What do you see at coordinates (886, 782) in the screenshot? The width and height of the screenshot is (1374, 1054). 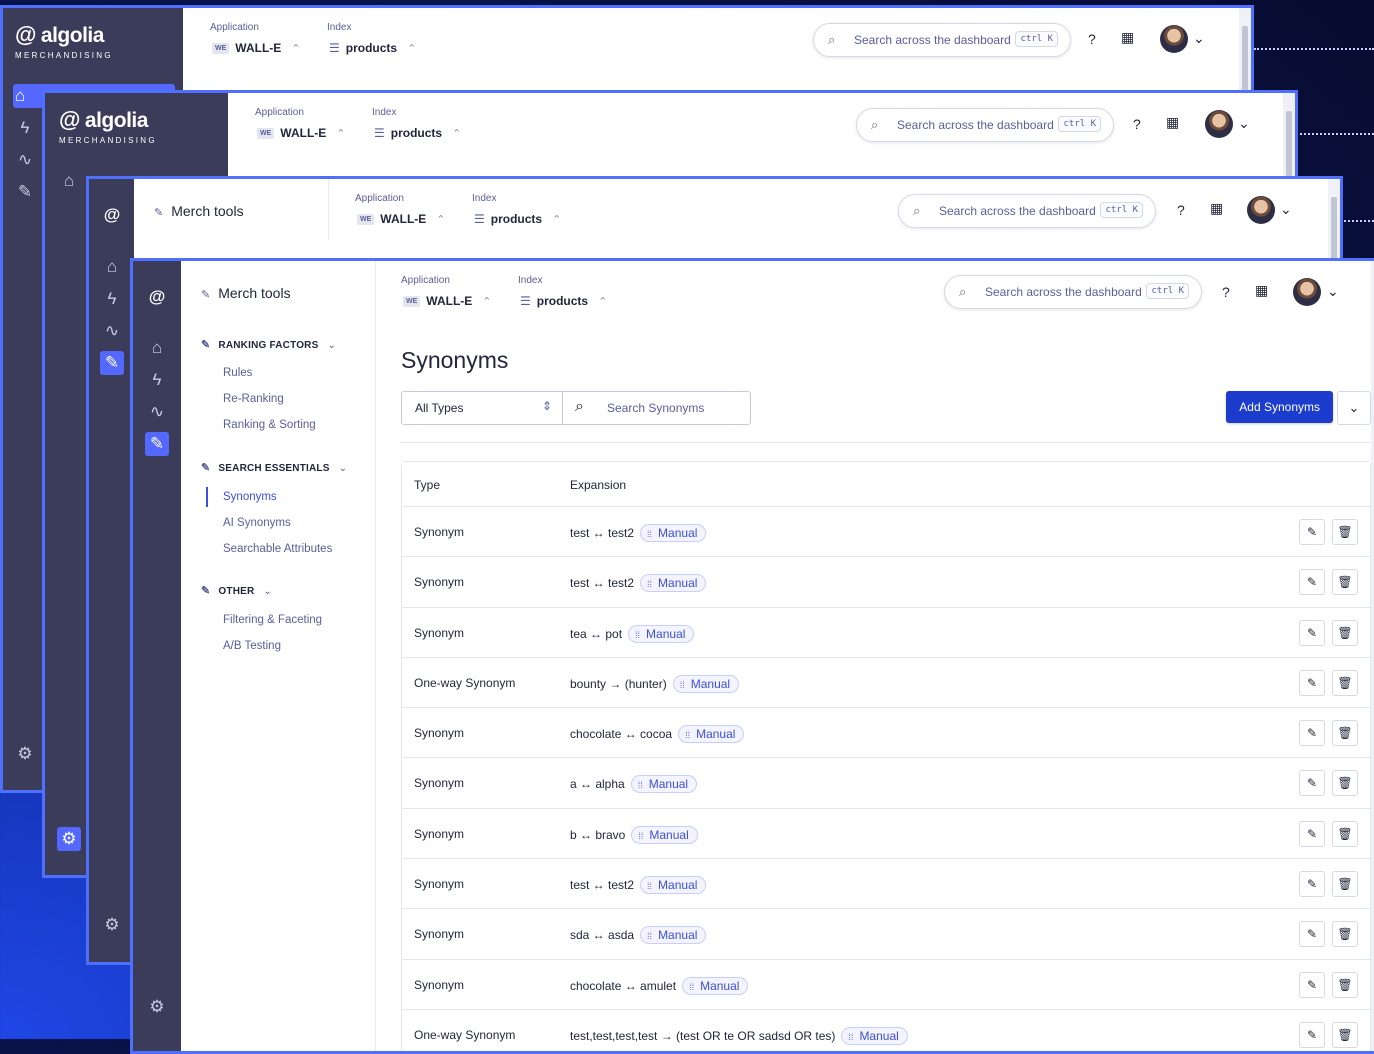 I see `table-row: Synonym a ↔ alpha ⁞⁞ Manual ✎ 🗑` at bounding box center [886, 782].